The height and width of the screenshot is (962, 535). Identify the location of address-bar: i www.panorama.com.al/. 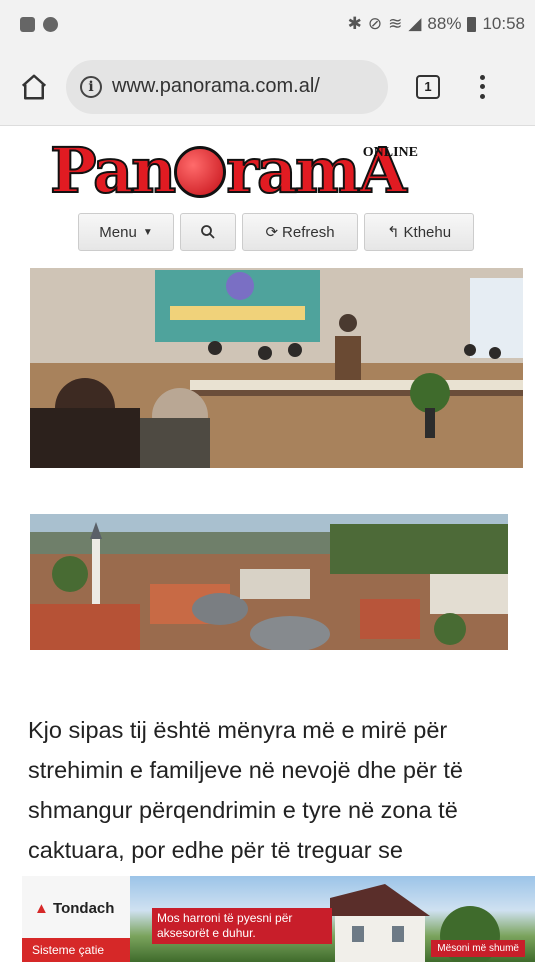
(227, 86).